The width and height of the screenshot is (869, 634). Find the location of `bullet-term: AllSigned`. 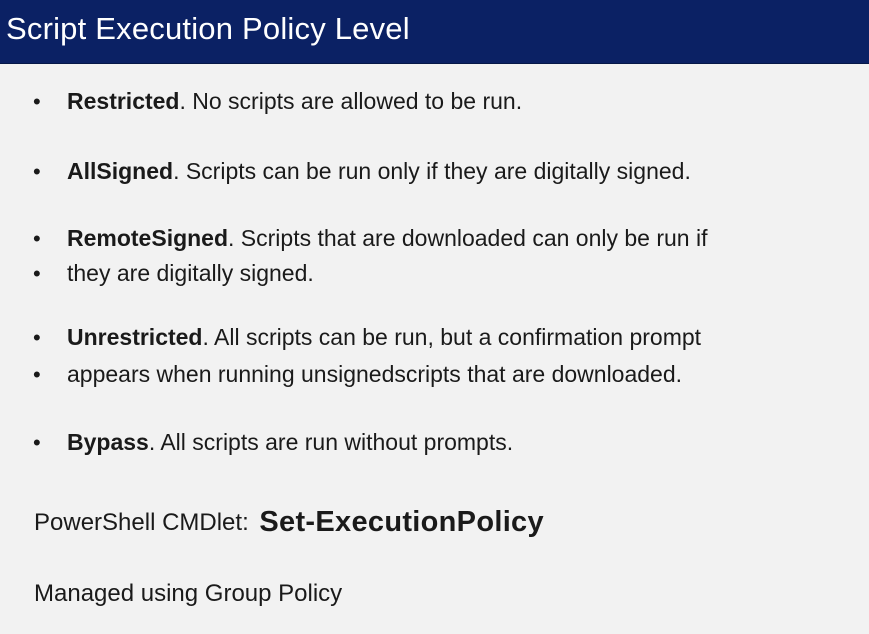

bullet-term: AllSigned is located at coordinates (120, 171).